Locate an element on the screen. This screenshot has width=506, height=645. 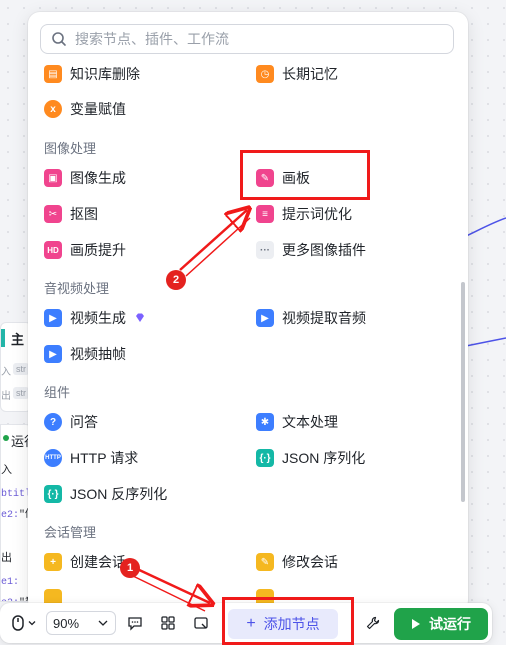
annotation-badge-2: 2 is located at coordinates (176, 280).